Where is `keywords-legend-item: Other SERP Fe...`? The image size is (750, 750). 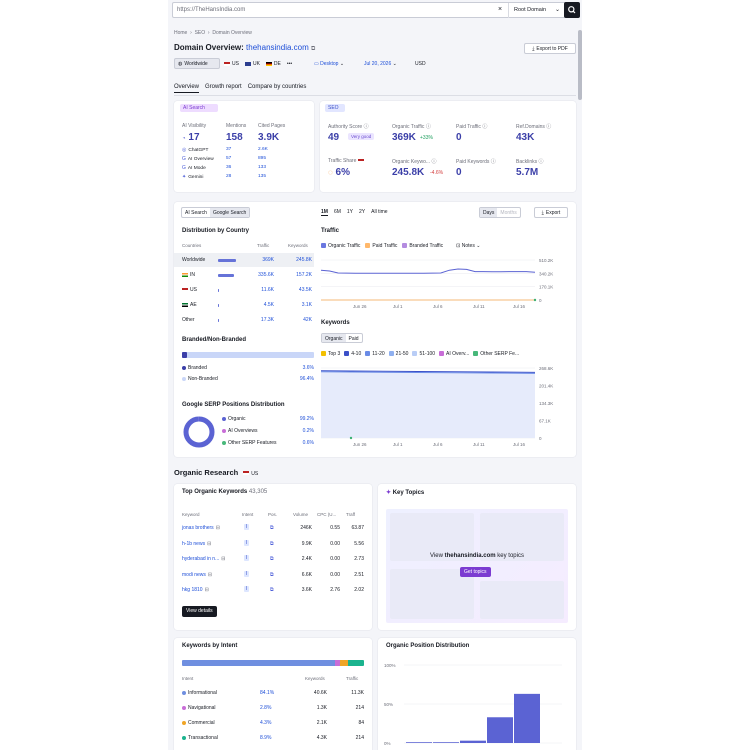
keywords-legend-item: Other SERP Fe... is located at coordinates (496, 354).